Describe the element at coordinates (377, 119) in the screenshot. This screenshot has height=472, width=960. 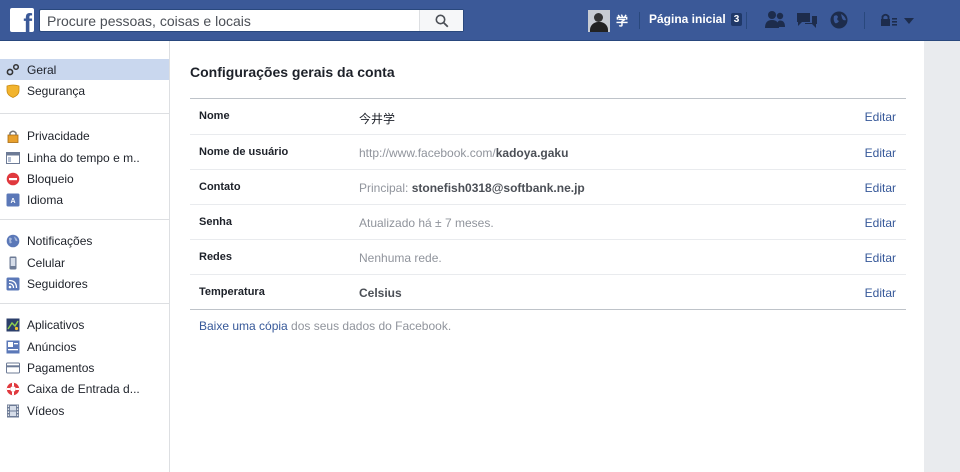
I see `row-value: 今井学` at that location.